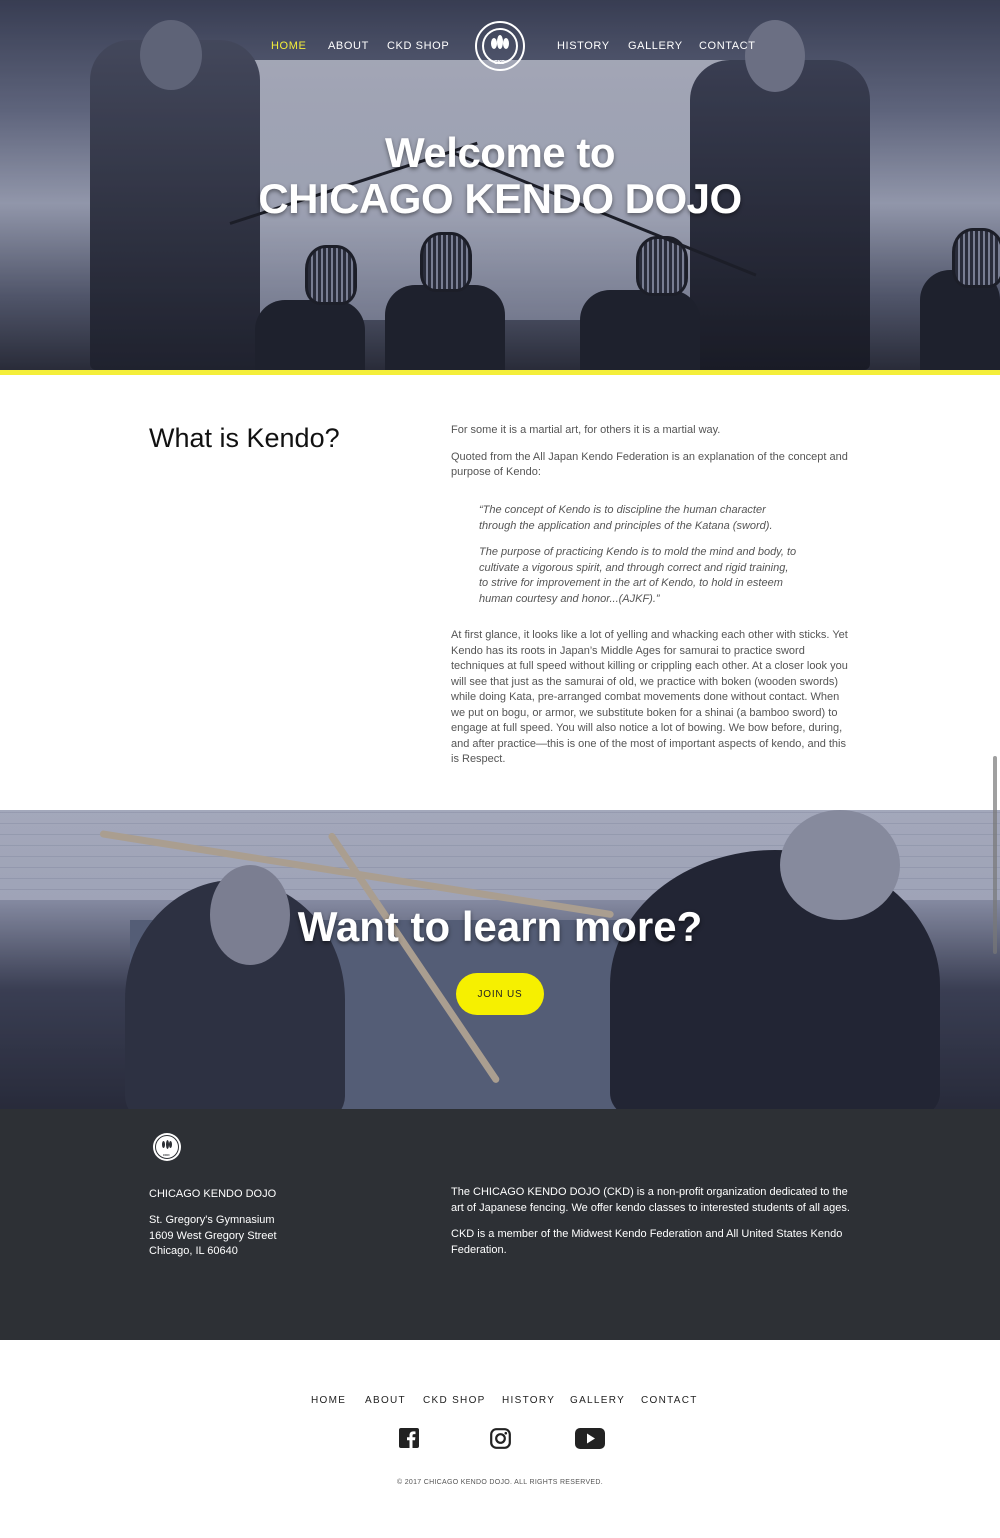 The image size is (1000, 1538). Describe the element at coordinates (348, 46) in the screenshot. I see `nav-about: ABOUT` at that location.